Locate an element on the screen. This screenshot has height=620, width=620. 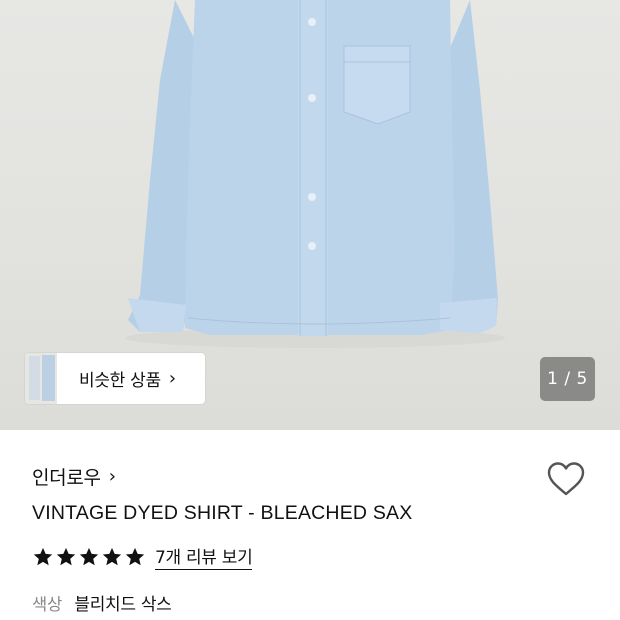
rating-stars is located at coordinates (89, 557).